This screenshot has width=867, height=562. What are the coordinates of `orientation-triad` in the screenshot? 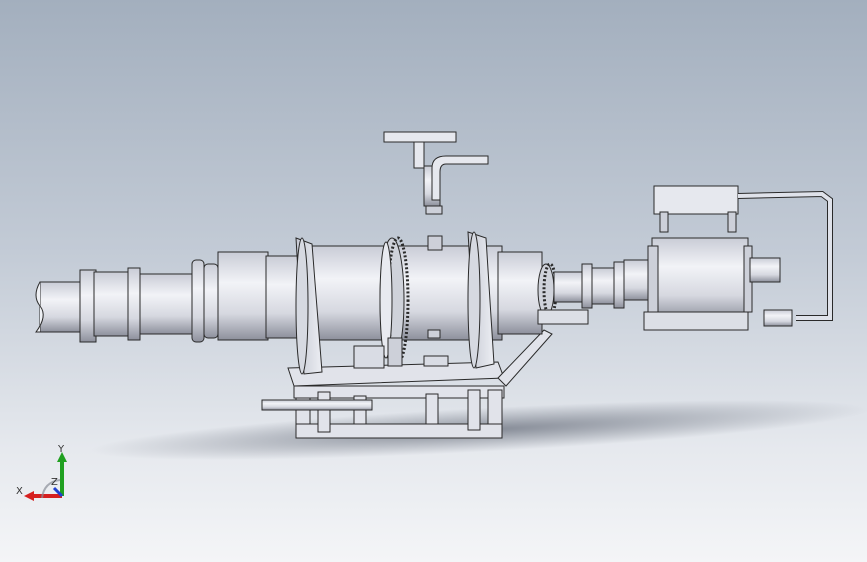 It's located at (45, 476).